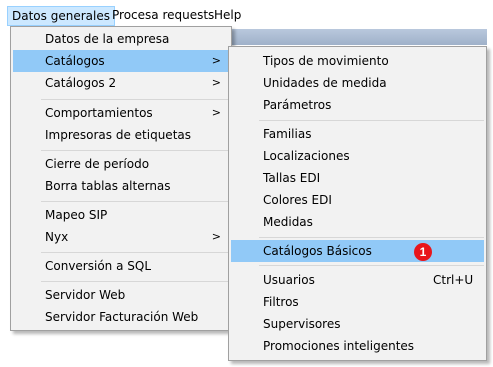  What do you see at coordinates (281, 302) in the screenshot?
I see `menu-item-label: Filtros` at bounding box center [281, 302].